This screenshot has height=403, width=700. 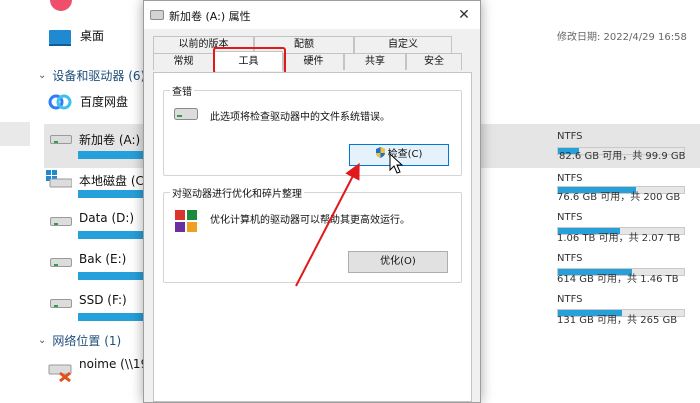 I want to click on desktop-item-label: 桌面, so click(x=92, y=35).